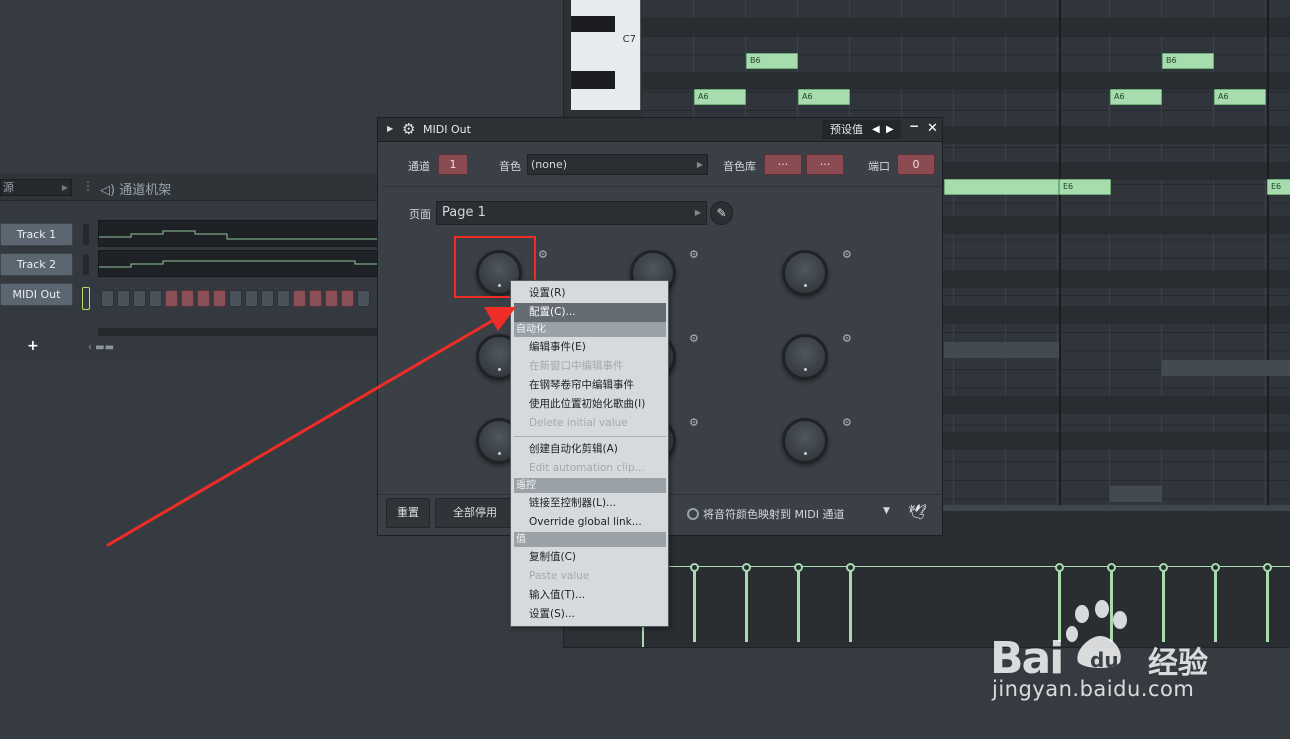 This screenshot has height=739, width=1290. What do you see at coordinates (33, 346) in the screenshot?
I see `add-channel-button: +` at bounding box center [33, 346].